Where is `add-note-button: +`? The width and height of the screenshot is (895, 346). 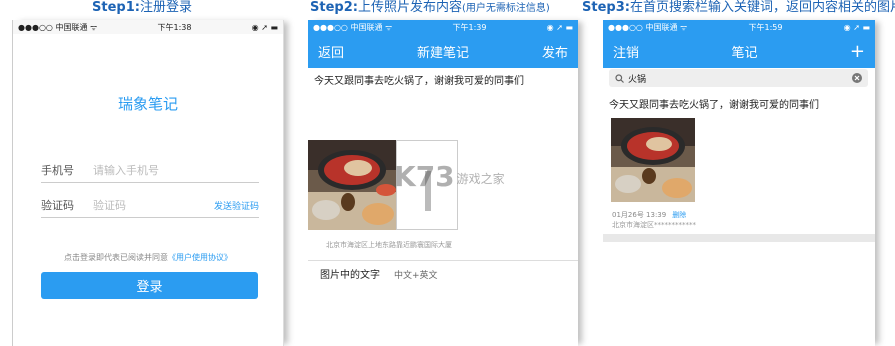 add-note-button: + is located at coordinates (857, 51).